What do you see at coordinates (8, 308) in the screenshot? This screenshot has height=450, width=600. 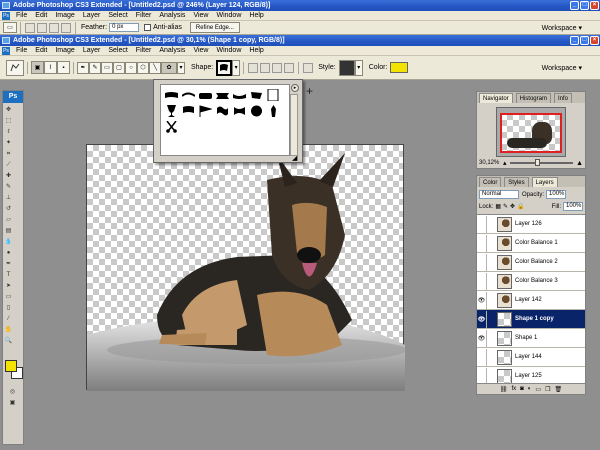 I see `notes-tool-icon: ▯` at bounding box center [8, 308].